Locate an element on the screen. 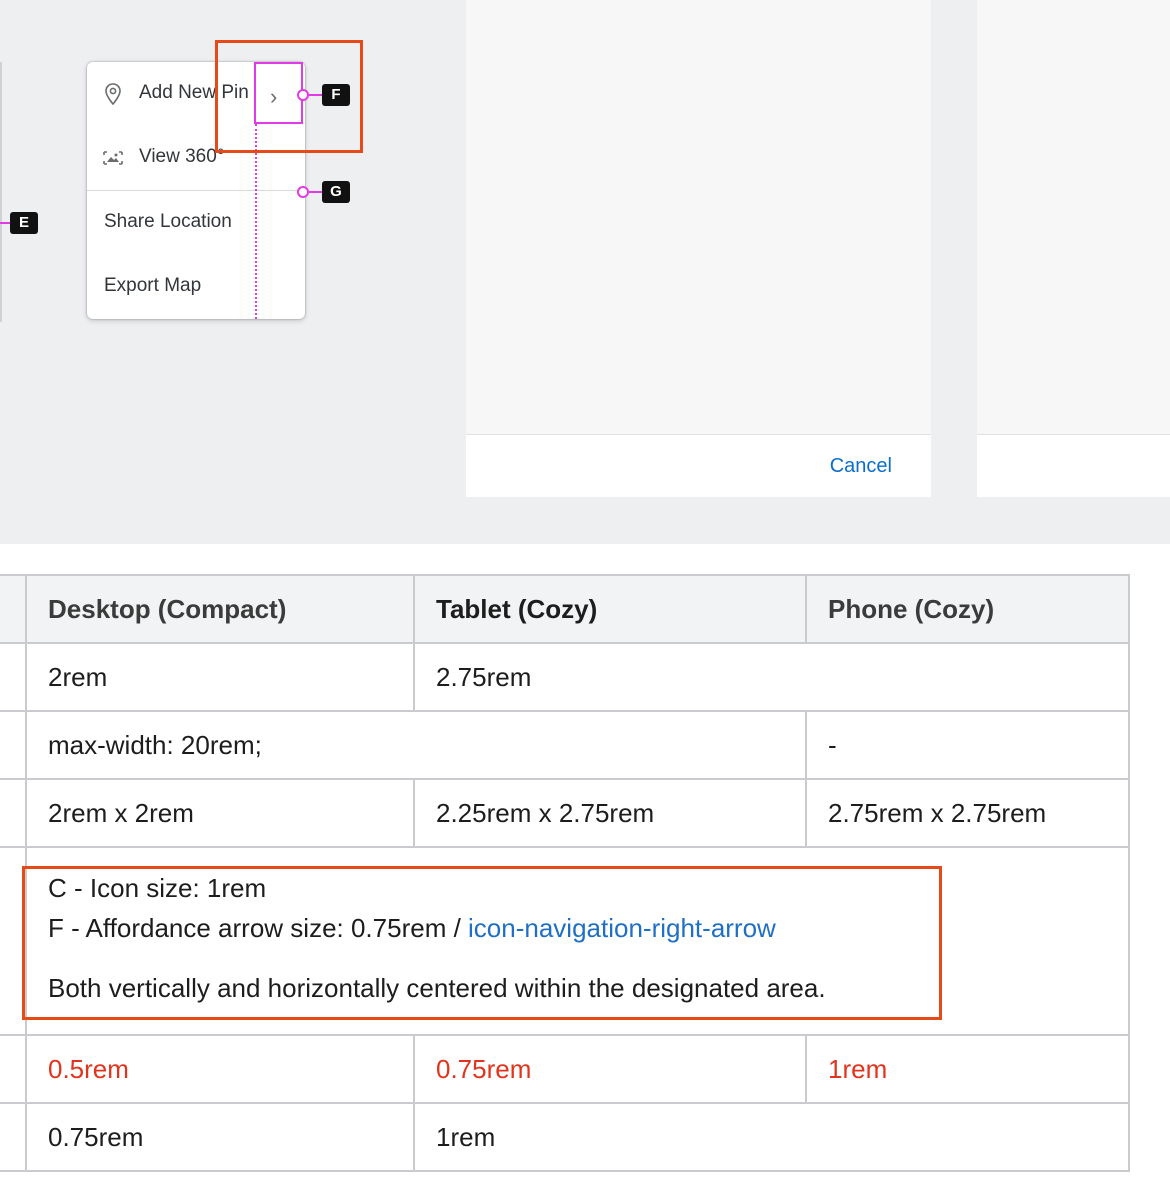 The height and width of the screenshot is (1194, 1170). marker-e: E is located at coordinates (24, 223).